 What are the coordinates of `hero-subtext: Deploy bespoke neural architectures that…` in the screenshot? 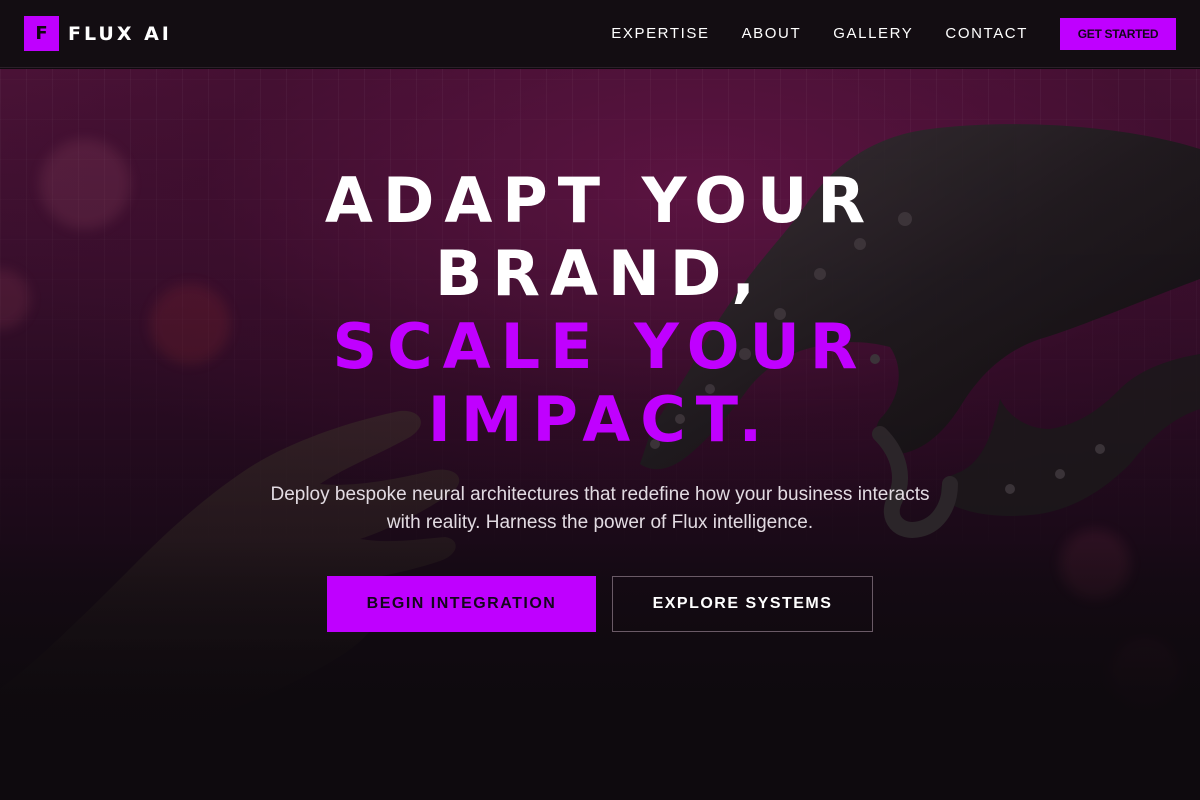 It's located at (600, 508).